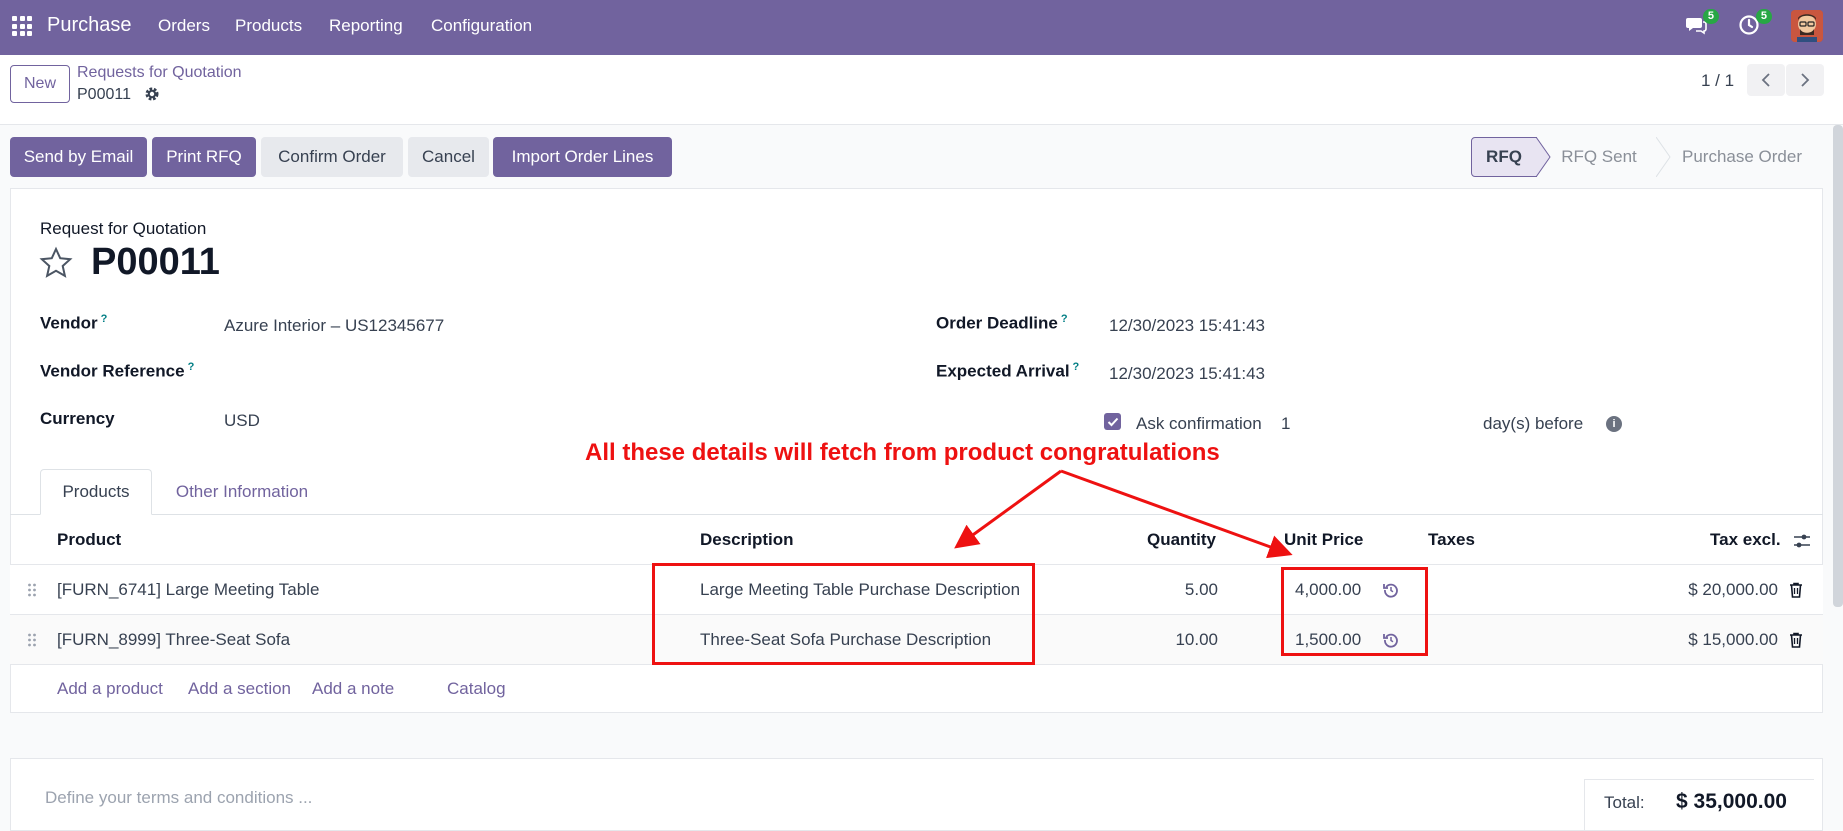 This screenshot has height=831, width=1843. What do you see at coordinates (1710, 16) in the screenshot?
I see `messages-badge: 5` at bounding box center [1710, 16].